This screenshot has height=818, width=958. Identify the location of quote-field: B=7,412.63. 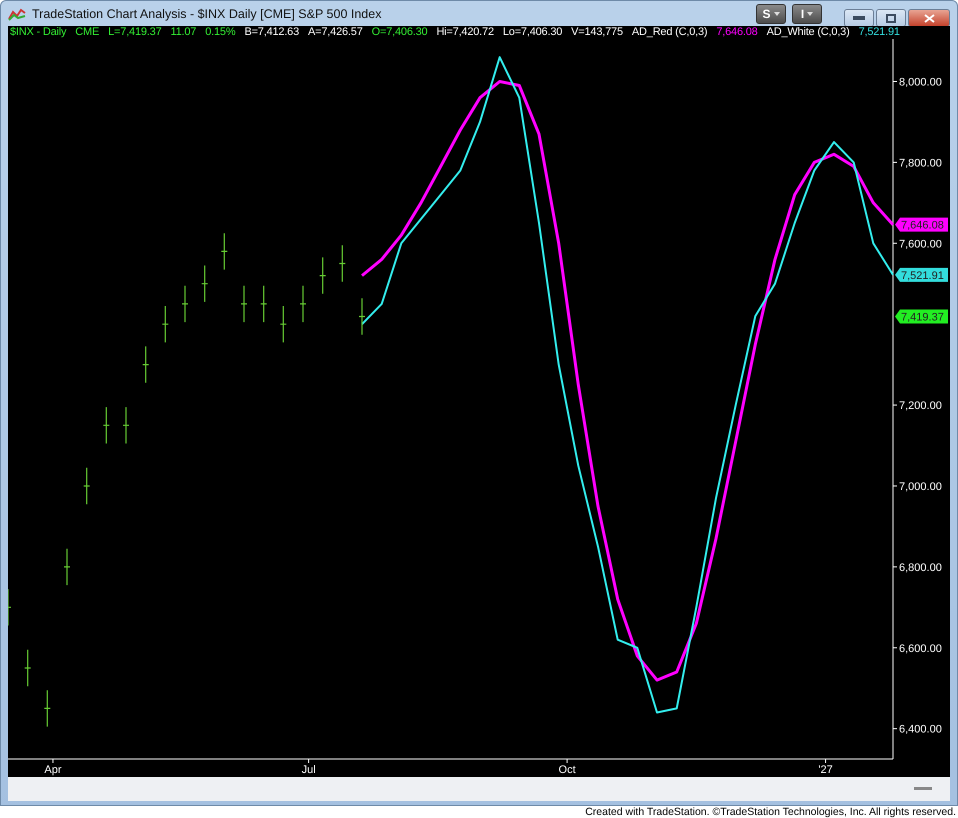
(272, 32).